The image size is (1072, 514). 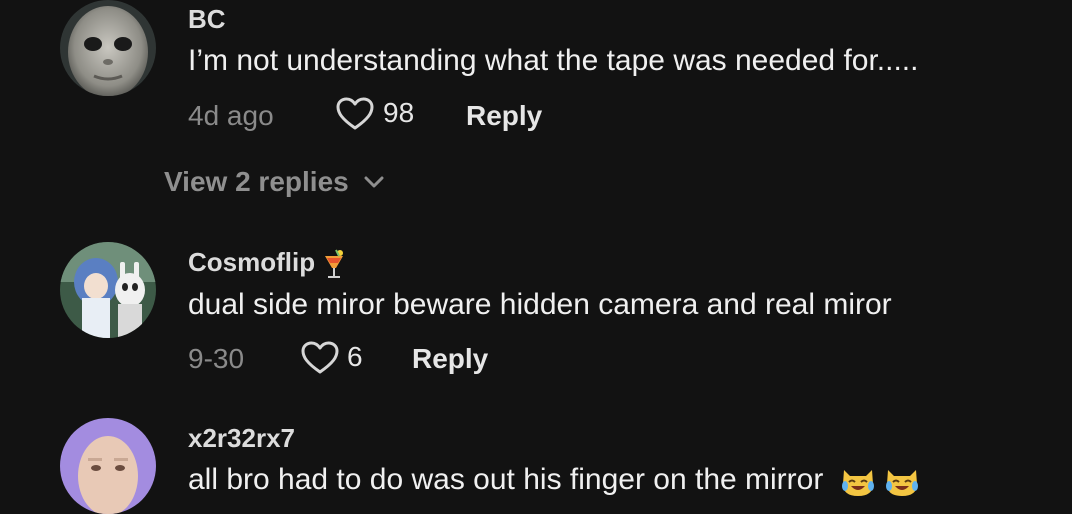 What do you see at coordinates (355, 356) in the screenshot?
I see `like-count: 6` at bounding box center [355, 356].